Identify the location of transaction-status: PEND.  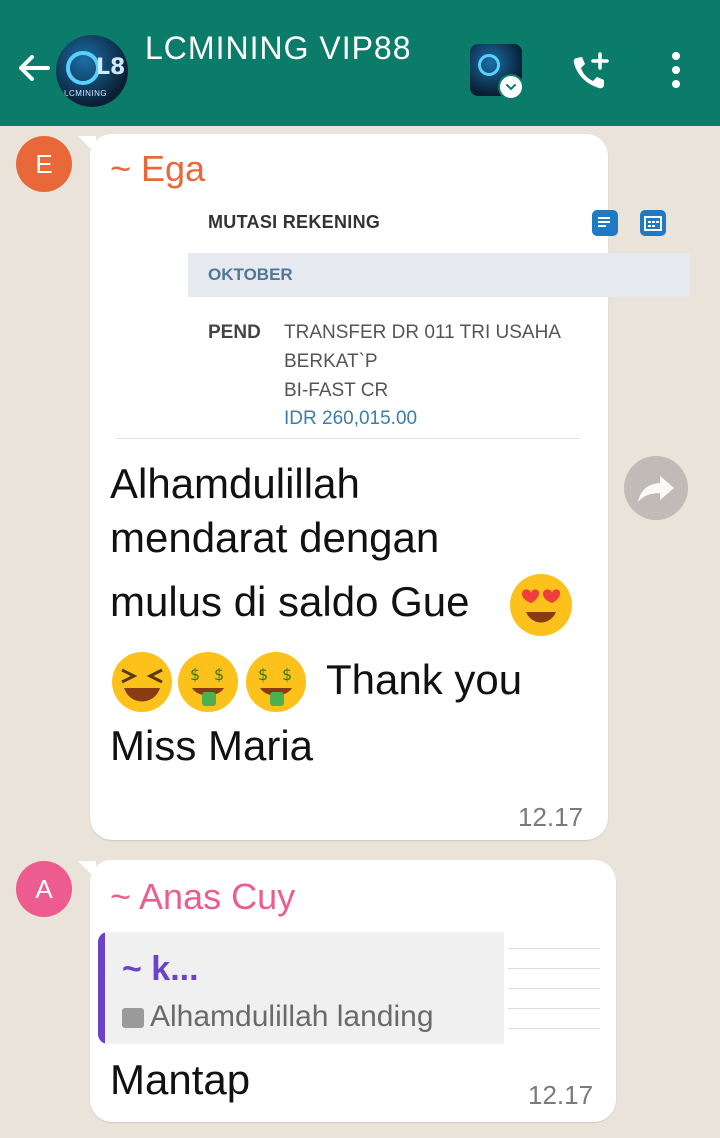
(234, 332).